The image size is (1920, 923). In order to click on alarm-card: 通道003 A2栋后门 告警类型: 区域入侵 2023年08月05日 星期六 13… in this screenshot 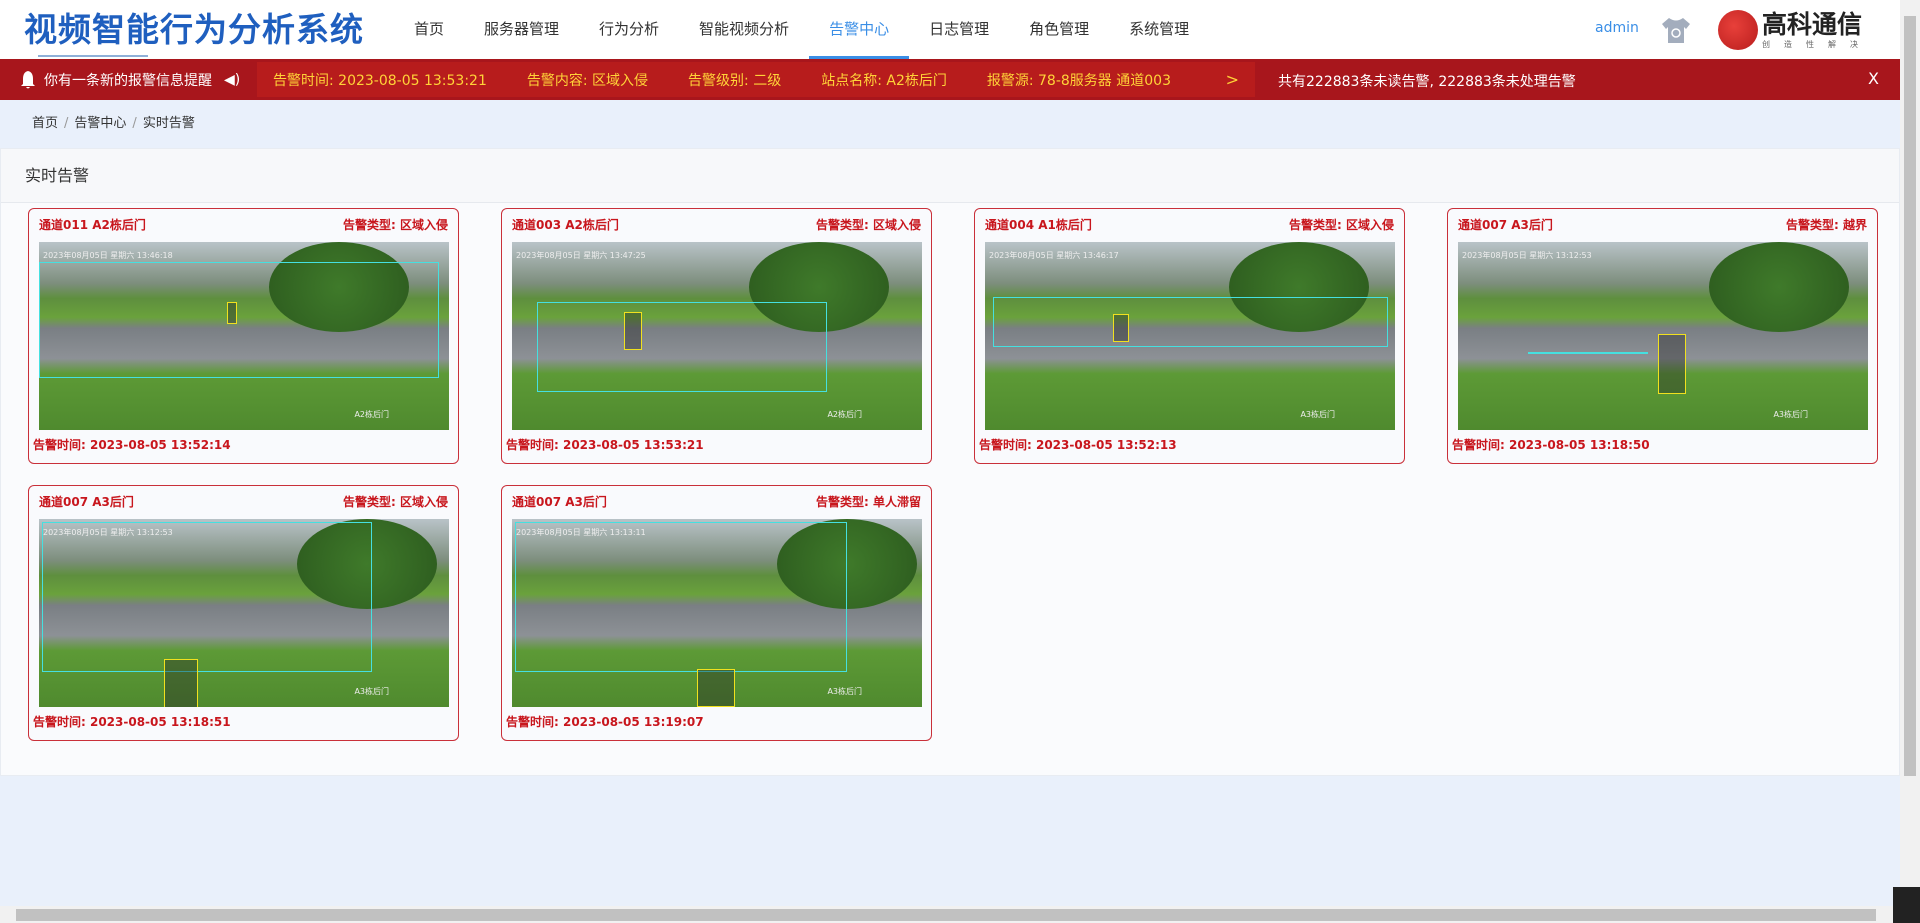, I will do `click(716, 336)`.